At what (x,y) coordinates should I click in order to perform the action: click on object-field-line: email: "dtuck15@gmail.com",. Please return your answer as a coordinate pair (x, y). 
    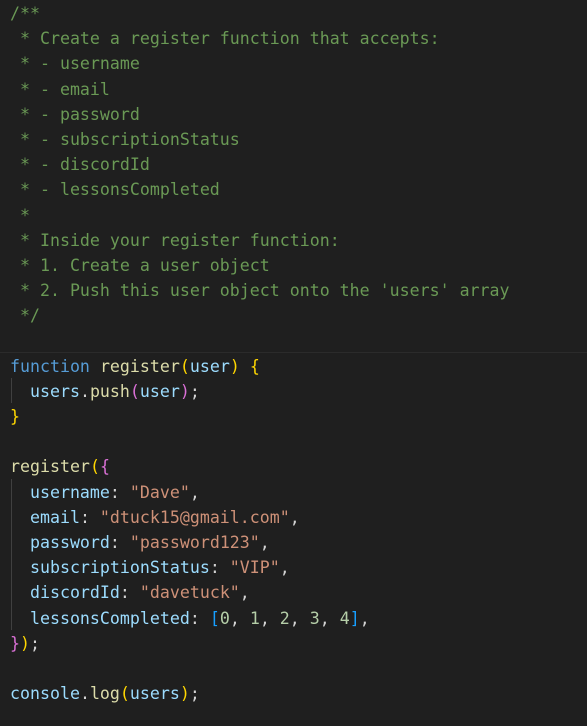
    Looking at the image, I should click on (164, 517).